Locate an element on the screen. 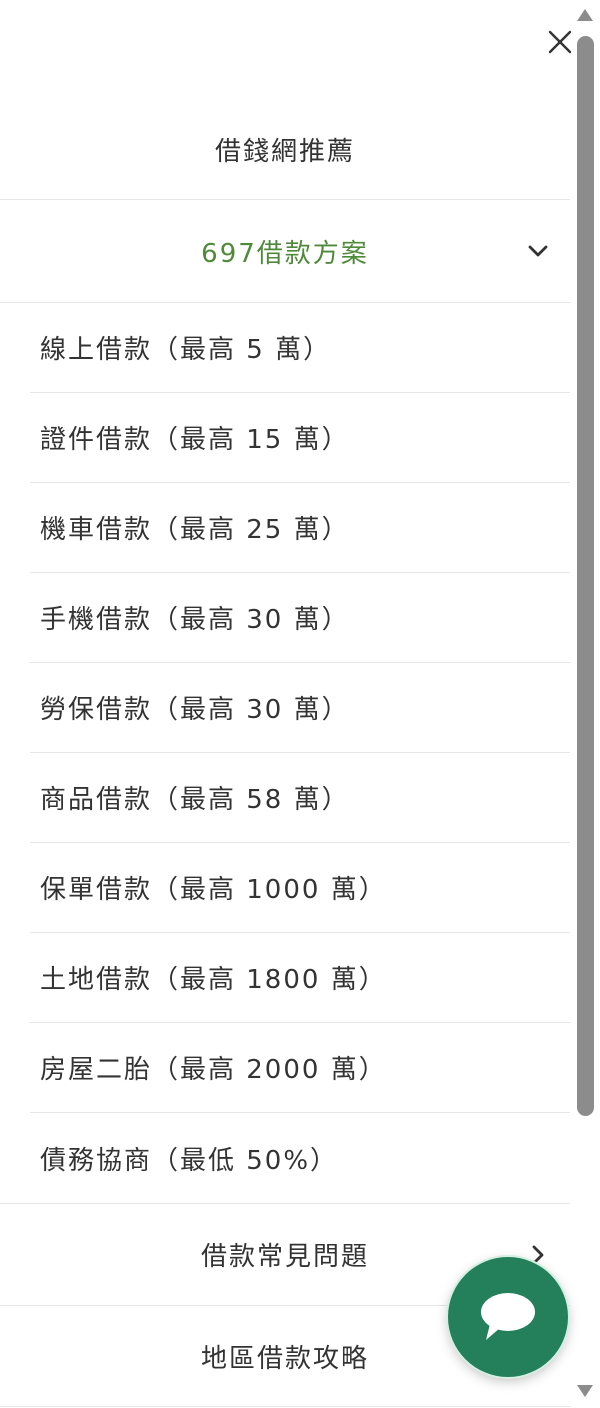 Image resolution: width=600 pixels, height=1408 pixels. menu-group-label: 697借款方案 is located at coordinates (285, 253).